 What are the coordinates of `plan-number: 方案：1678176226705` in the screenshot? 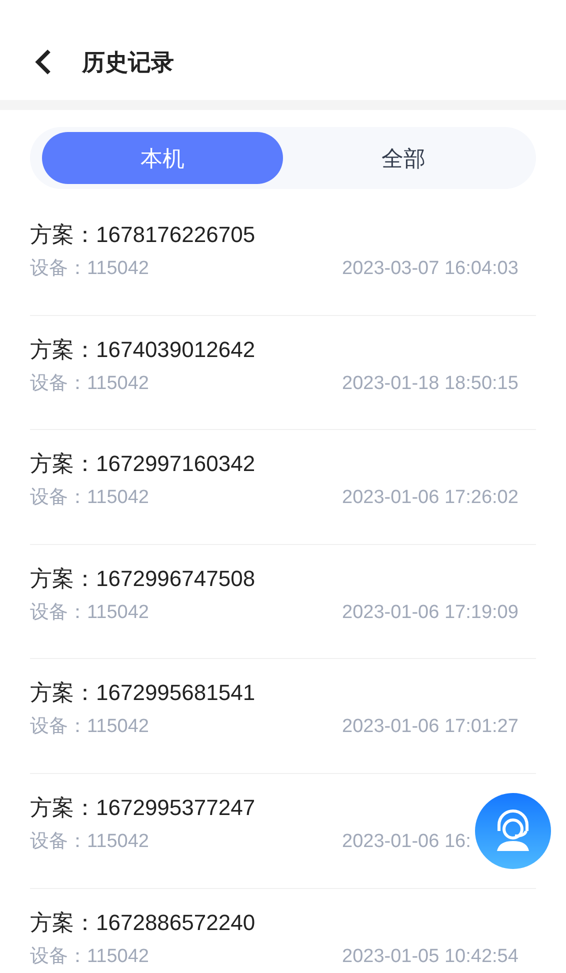 It's located at (143, 235).